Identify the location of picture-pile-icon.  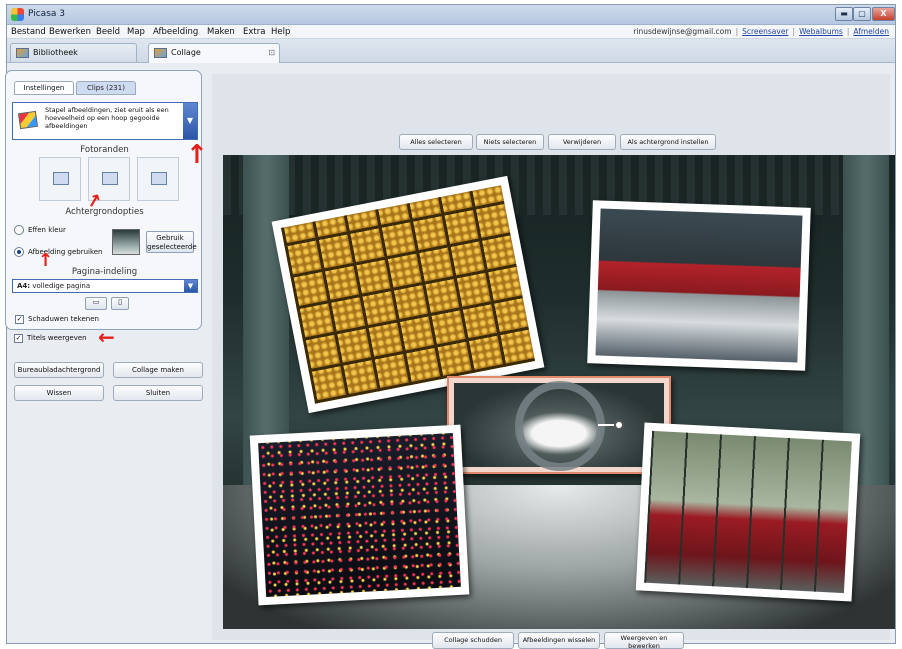
(28, 120).